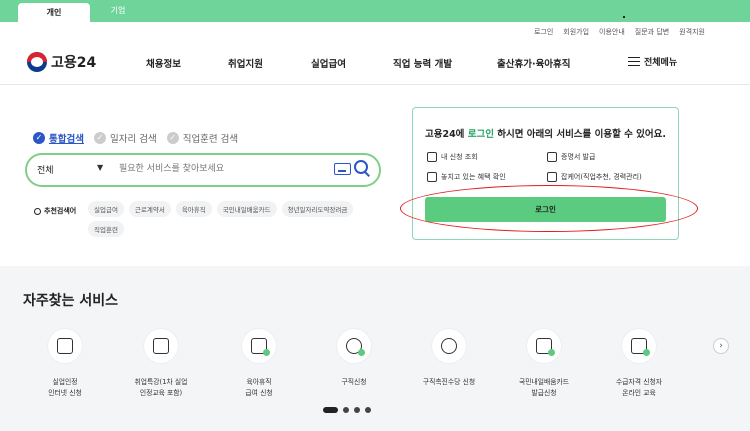 The image size is (750, 431). I want to click on annotation-ellipse-login, so click(549, 208).